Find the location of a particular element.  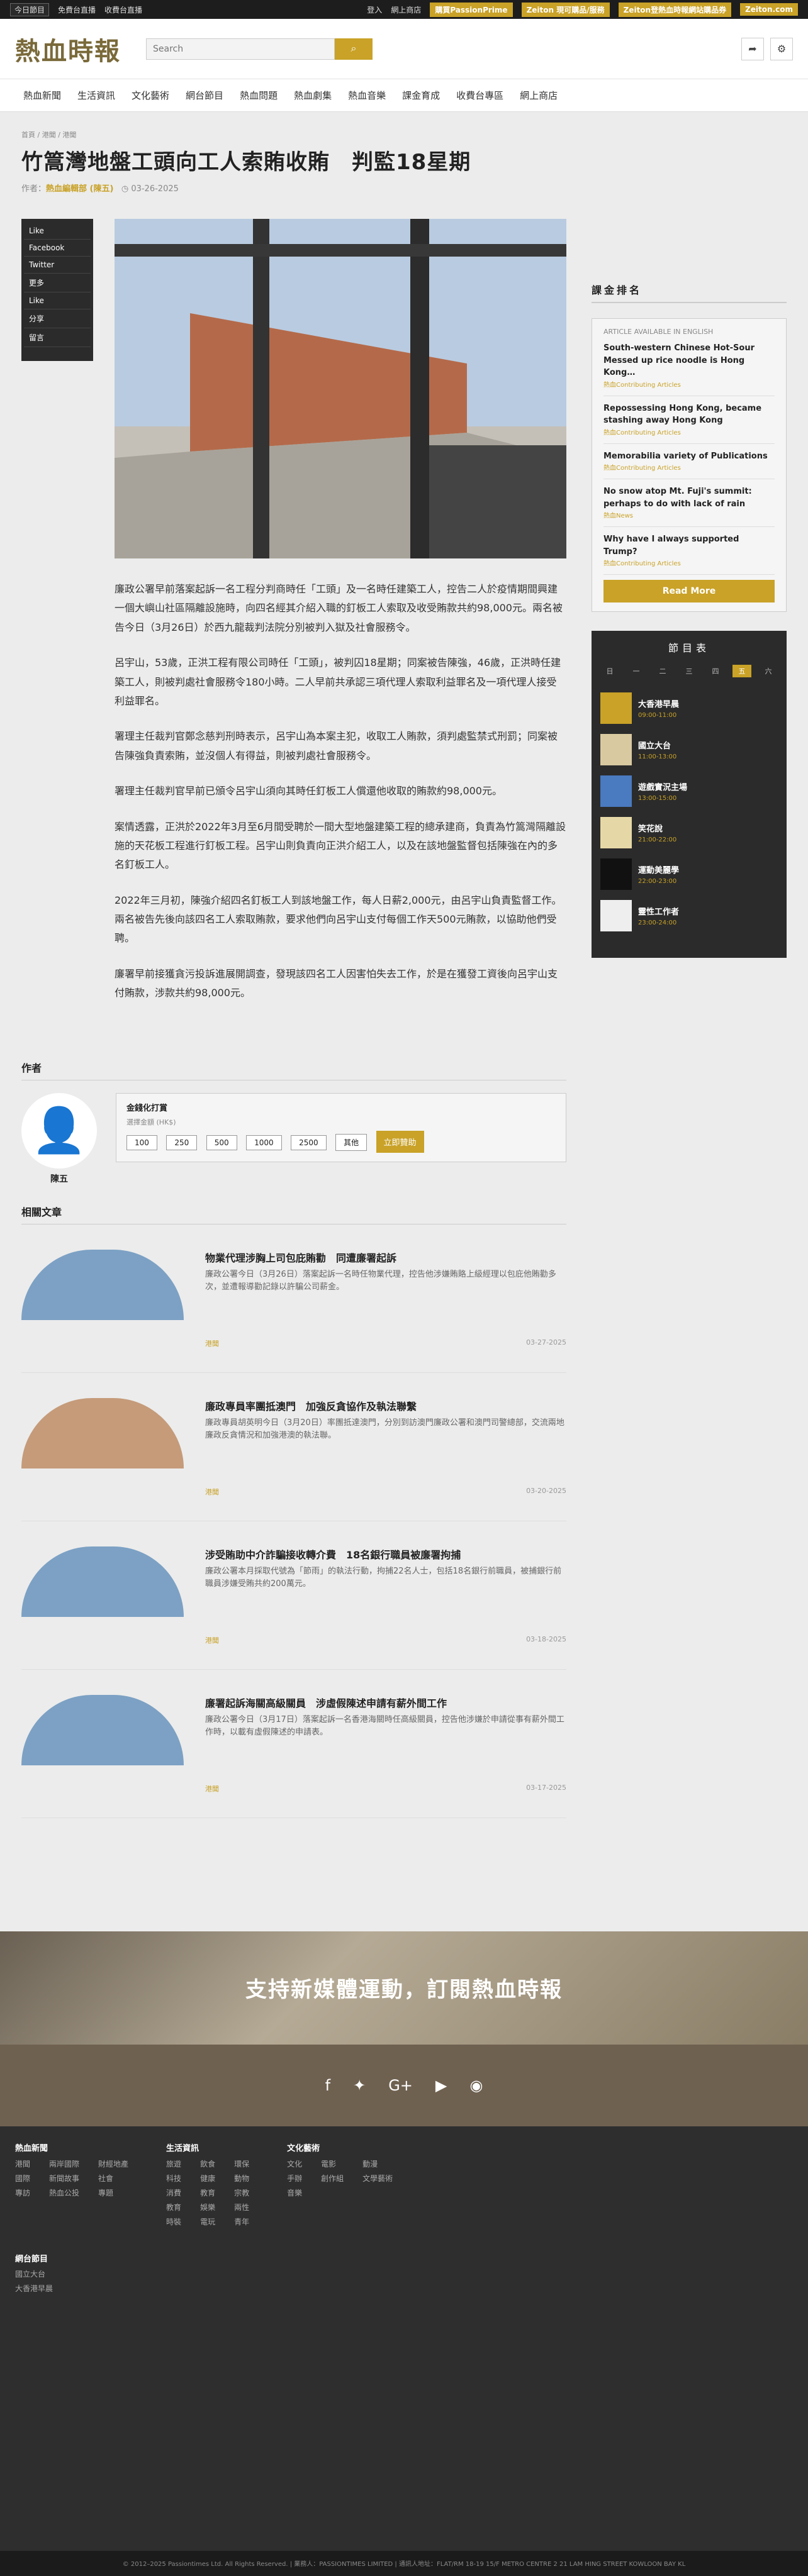

more-share: 更多 is located at coordinates (57, 283).